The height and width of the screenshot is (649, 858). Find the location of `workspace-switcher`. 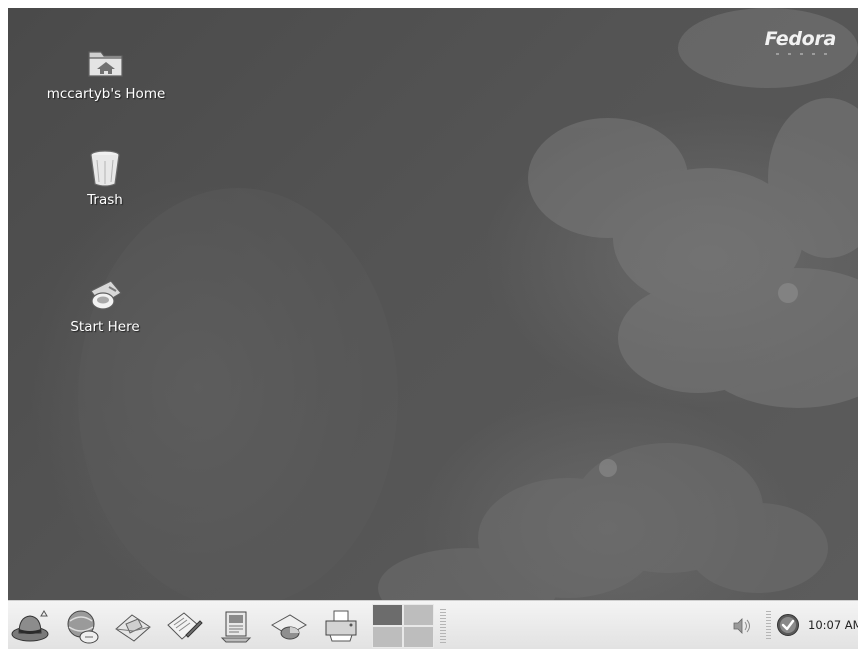

workspace-switcher is located at coordinates (403, 626).